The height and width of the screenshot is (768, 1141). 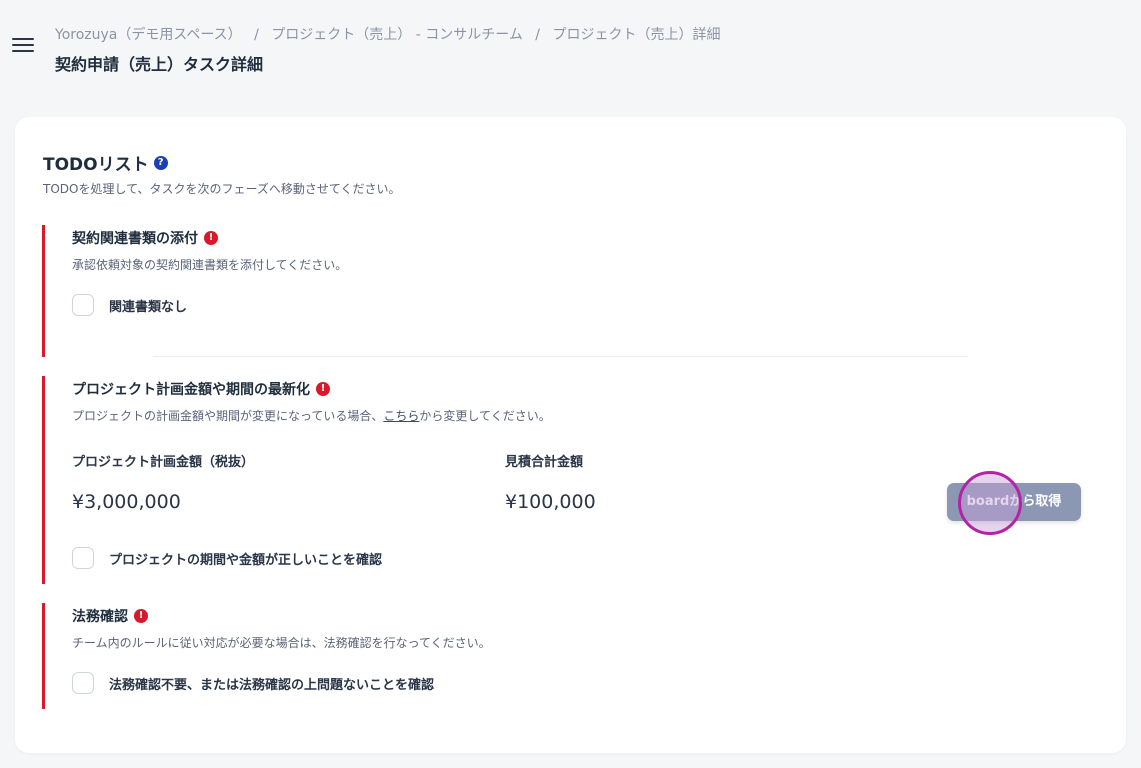 I want to click on breadcrumb-item-project-detail: プロジェクト（売上）詳細, so click(x=636, y=35).